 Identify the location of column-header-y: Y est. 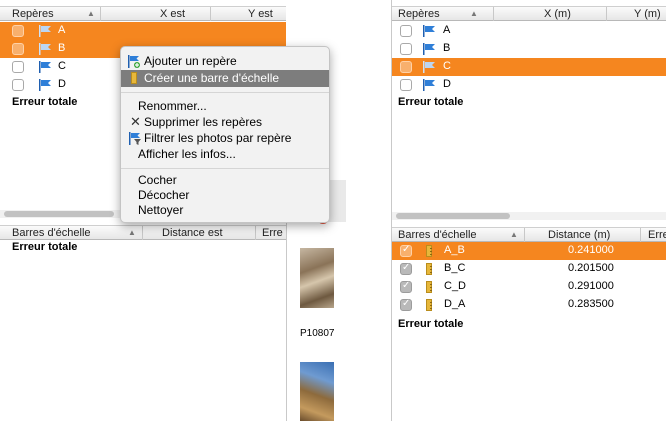
(260, 14).